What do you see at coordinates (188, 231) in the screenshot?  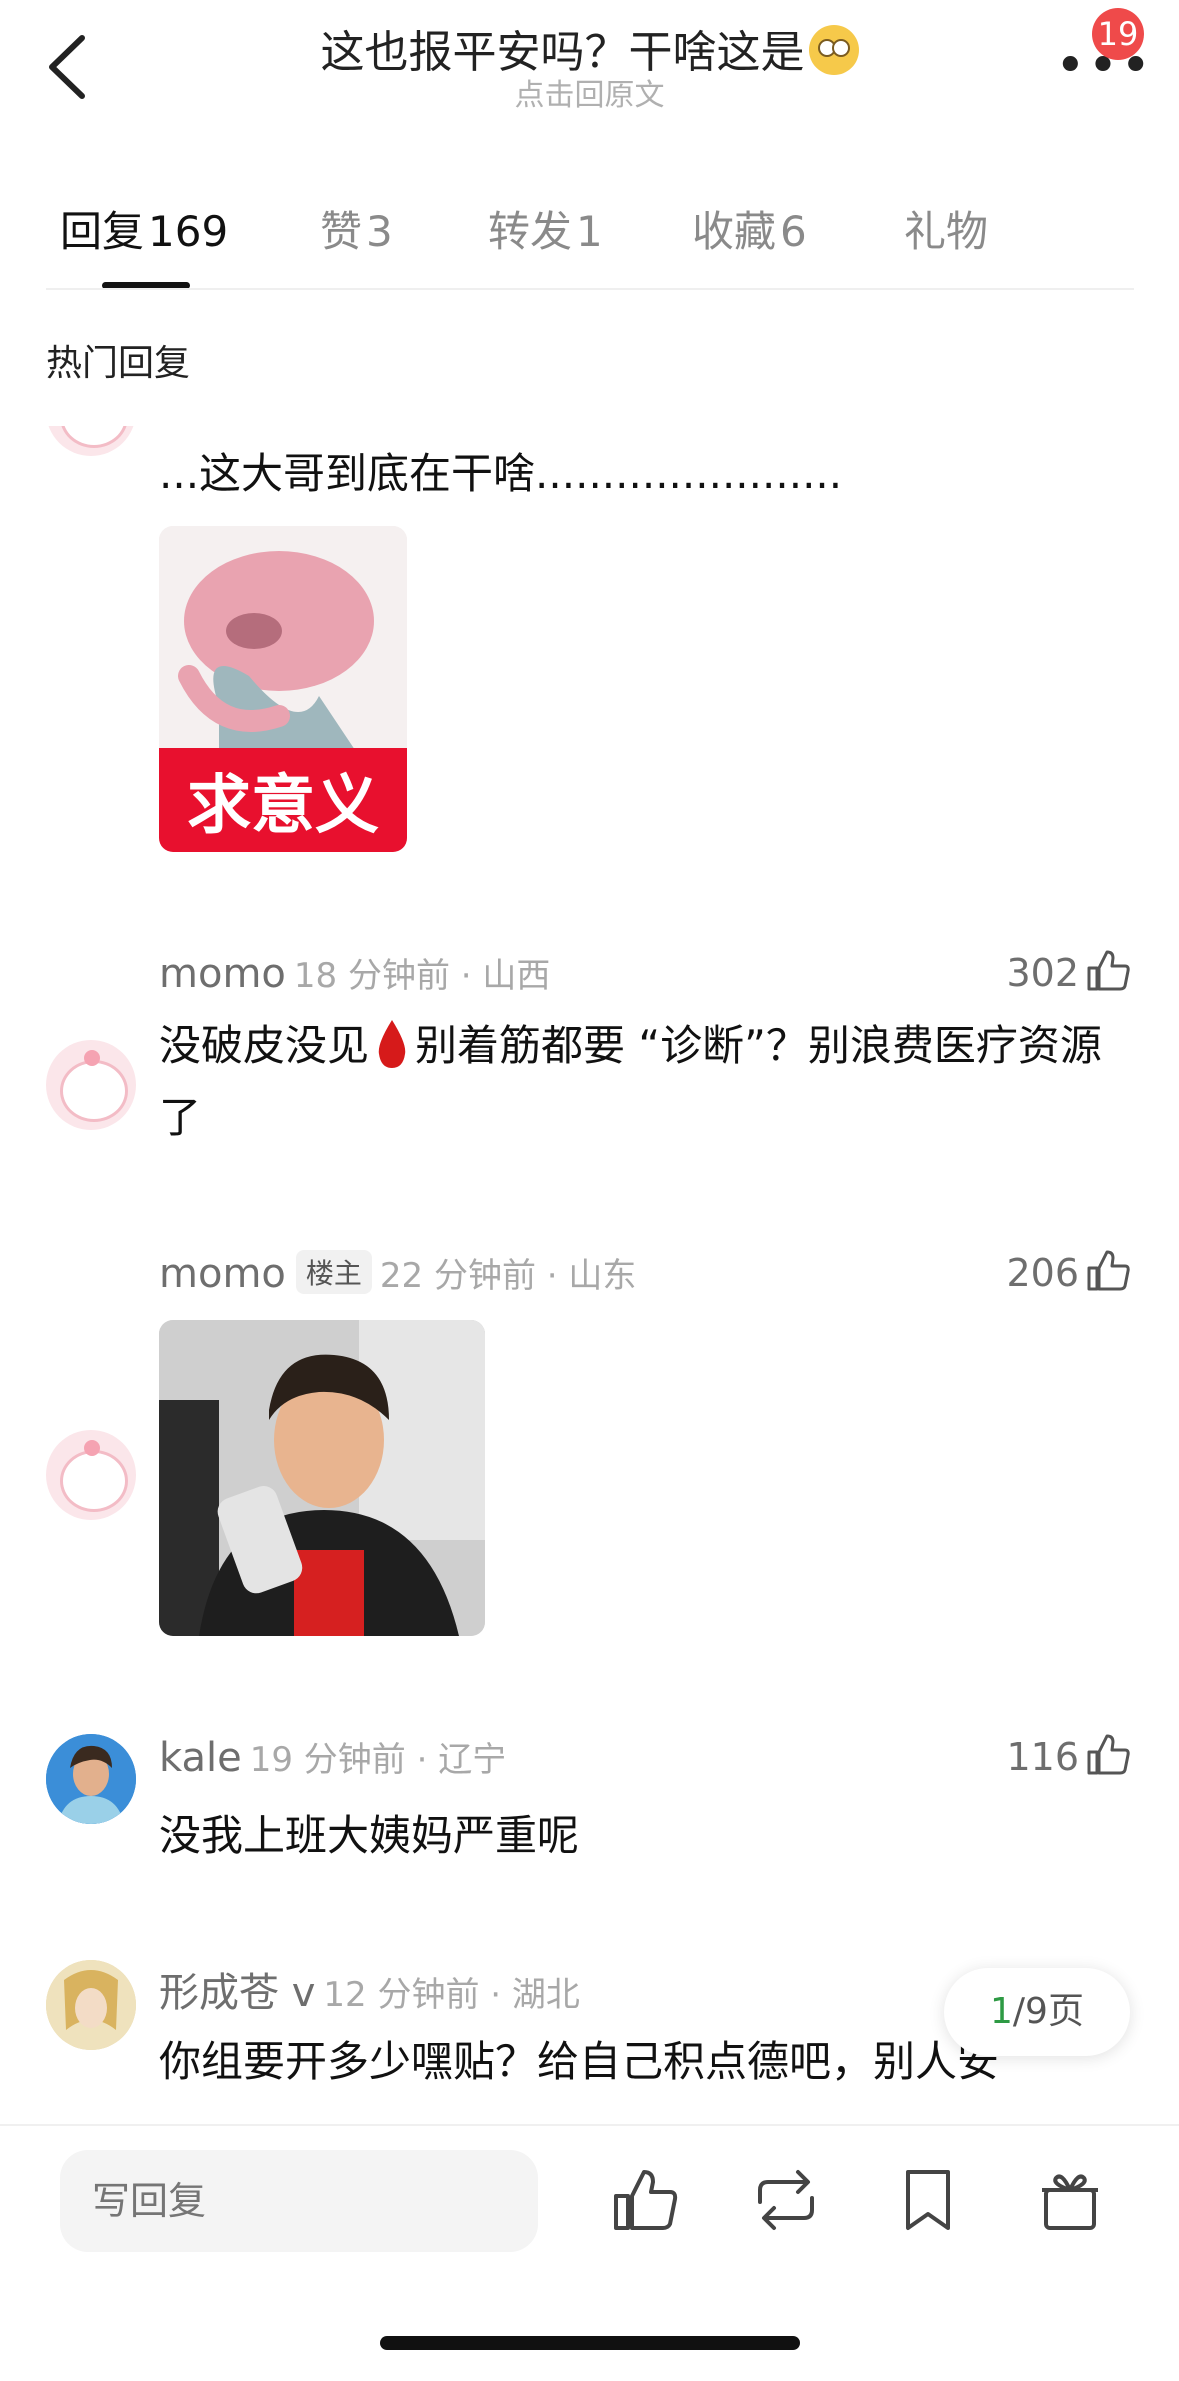 I see `tab-count: 169` at bounding box center [188, 231].